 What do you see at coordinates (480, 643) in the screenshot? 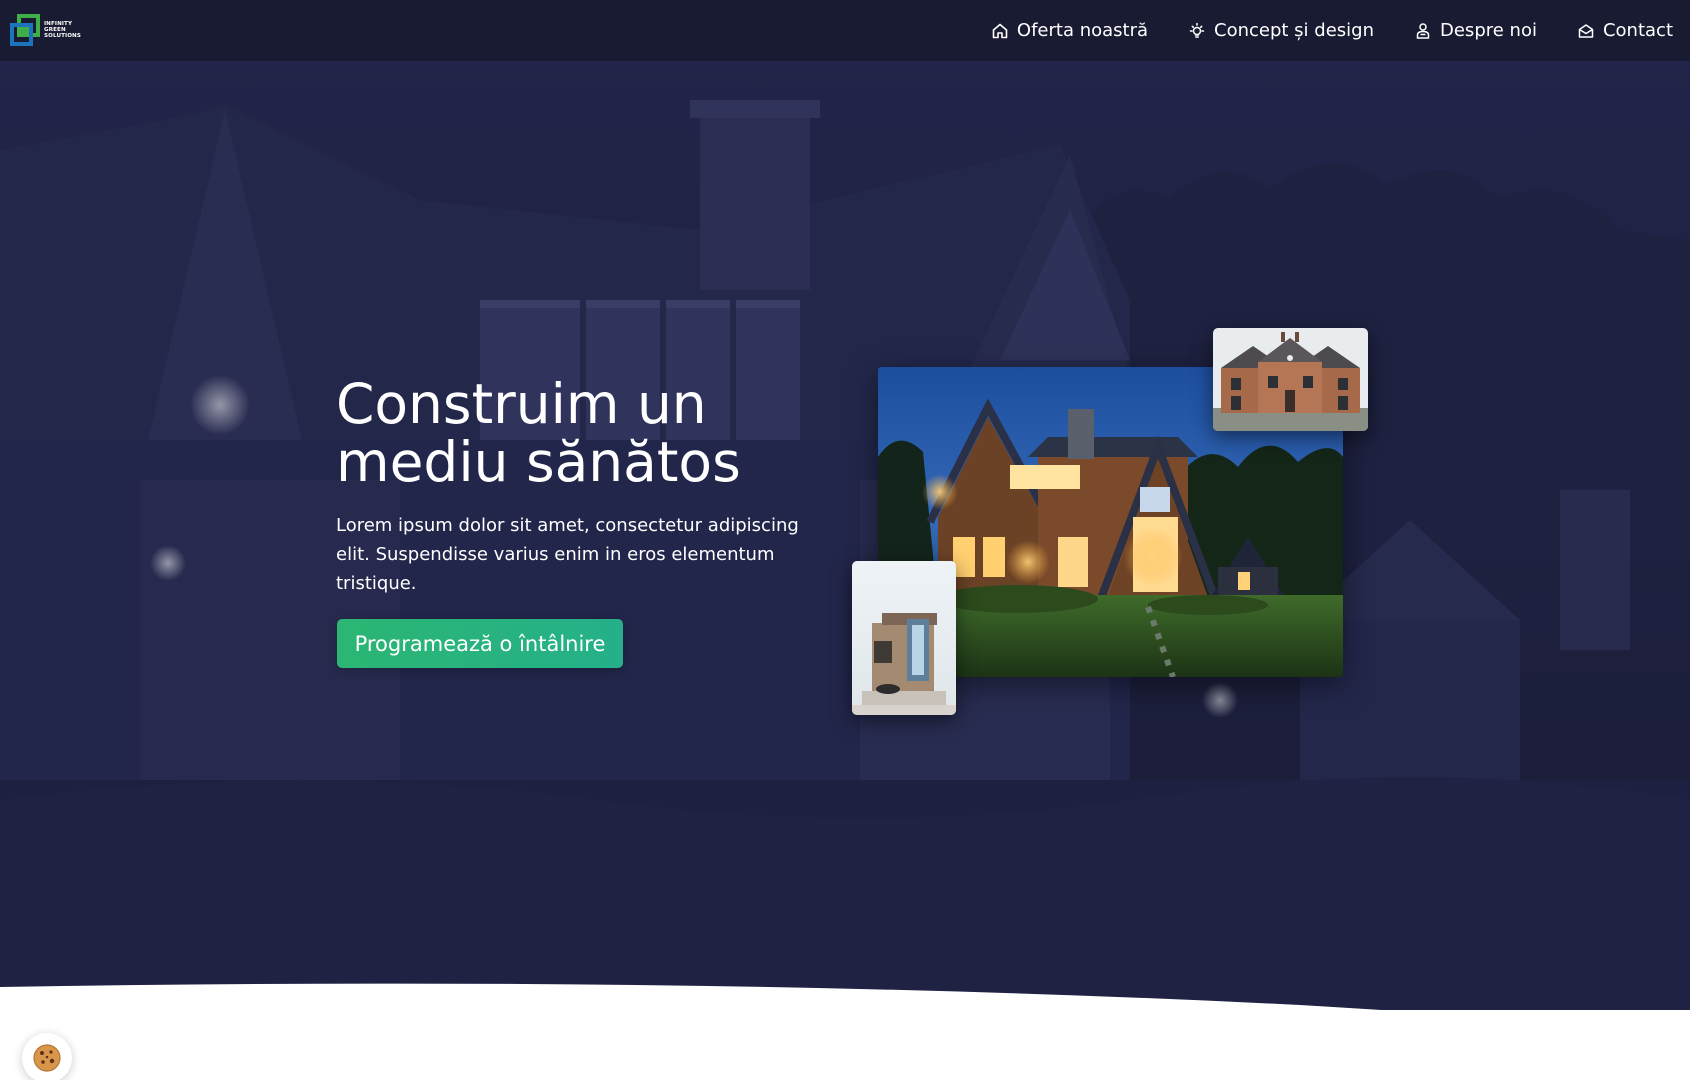
I see `schedule-meeting-button: Programează o întâlnire` at bounding box center [480, 643].